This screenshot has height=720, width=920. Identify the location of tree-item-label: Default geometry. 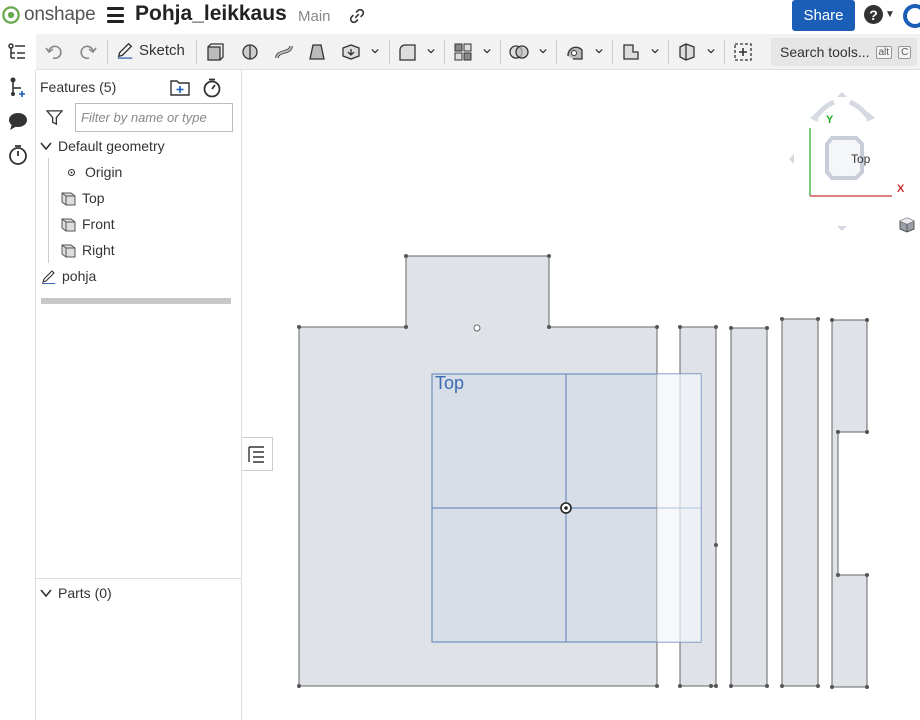
(111, 146).